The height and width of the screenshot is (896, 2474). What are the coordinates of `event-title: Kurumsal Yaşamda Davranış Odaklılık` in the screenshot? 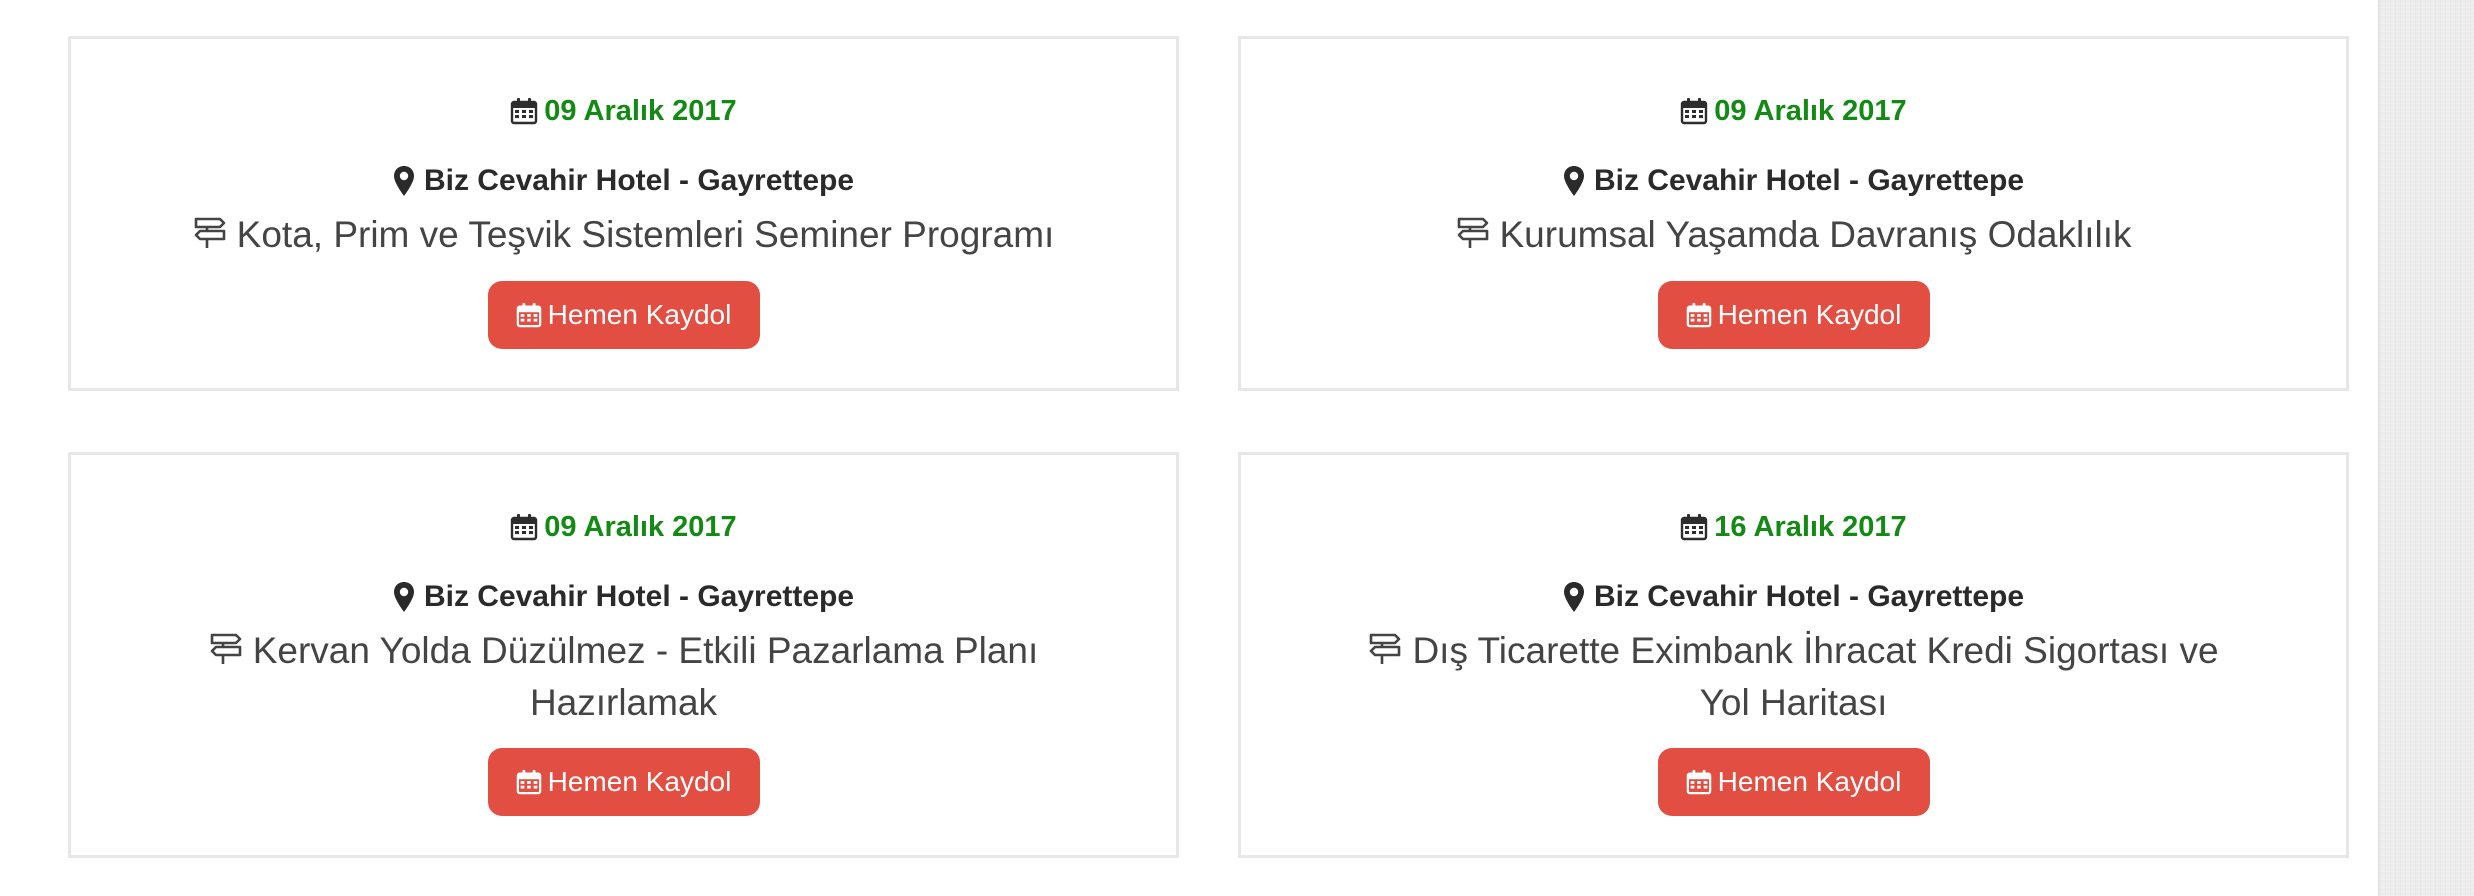 It's located at (1793, 235).